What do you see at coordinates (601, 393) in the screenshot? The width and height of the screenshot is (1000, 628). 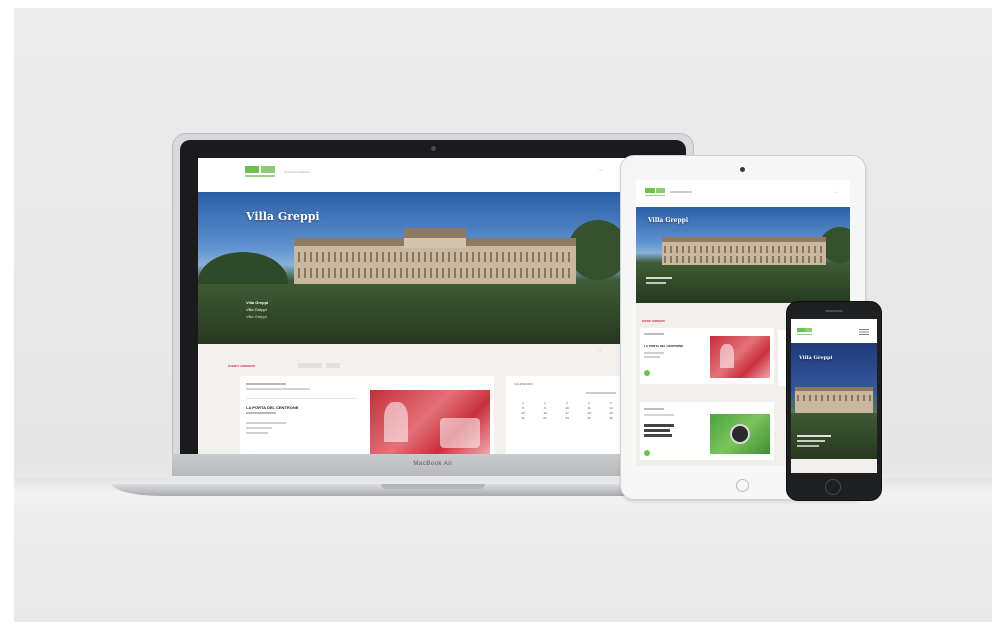 I see `calendar-month` at bounding box center [601, 393].